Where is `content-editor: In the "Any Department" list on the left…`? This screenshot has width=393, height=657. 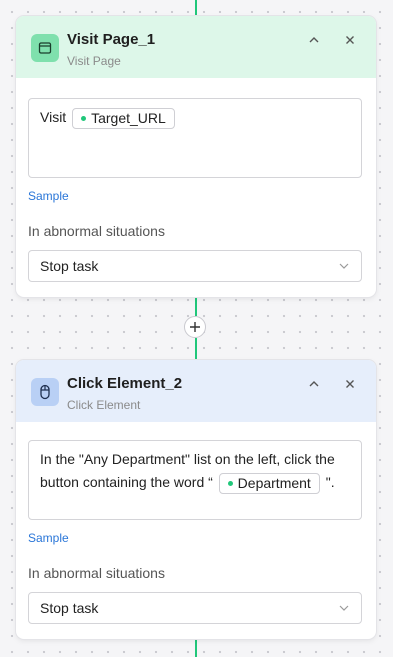
content-editor: In the "Any Department" list on the left… is located at coordinates (195, 480).